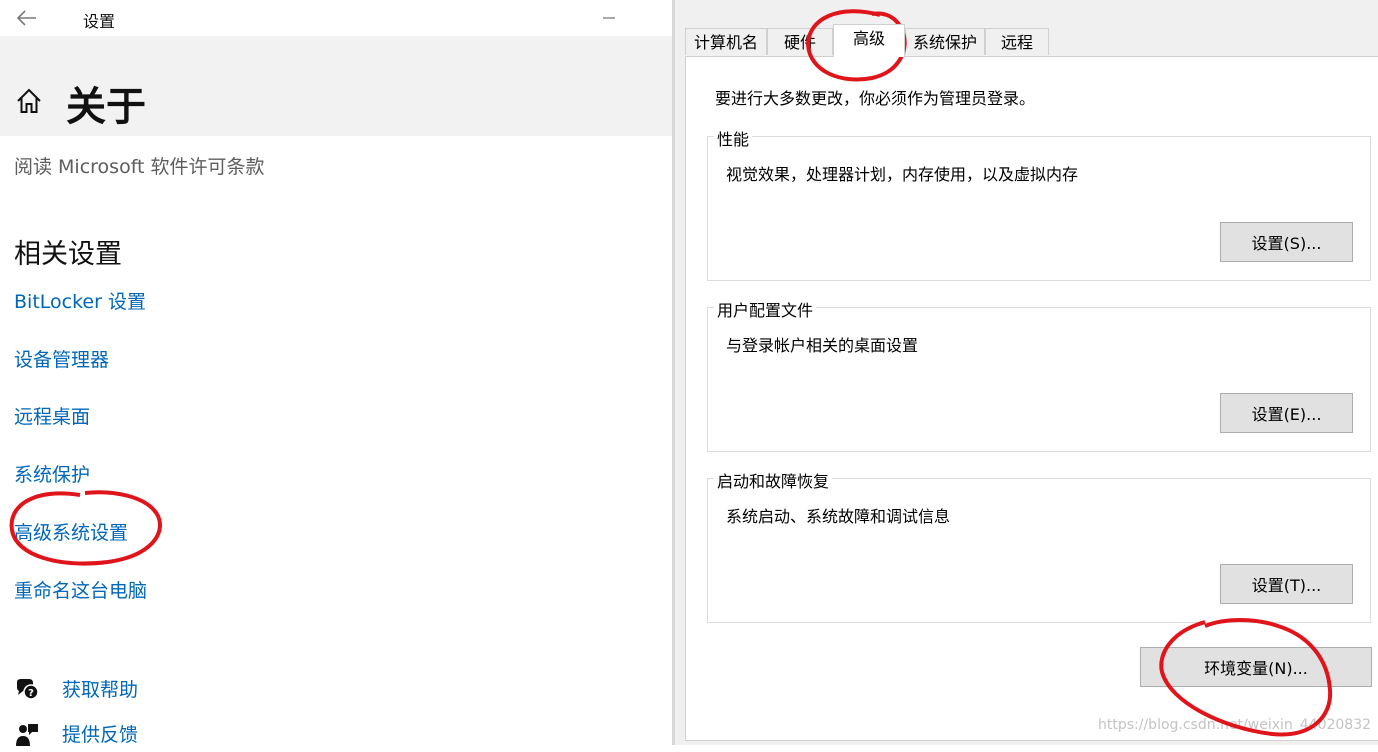  Describe the element at coordinates (71, 531) in the screenshot. I see `advanced-system-settings-link: 高级系统设置` at that location.